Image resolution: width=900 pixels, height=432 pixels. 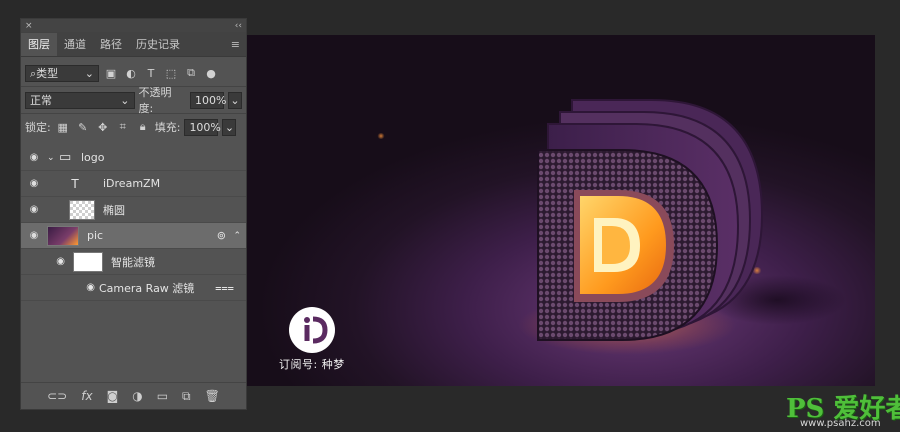 I want to click on filter-kind-label: 类型, so click(x=47, y=73).